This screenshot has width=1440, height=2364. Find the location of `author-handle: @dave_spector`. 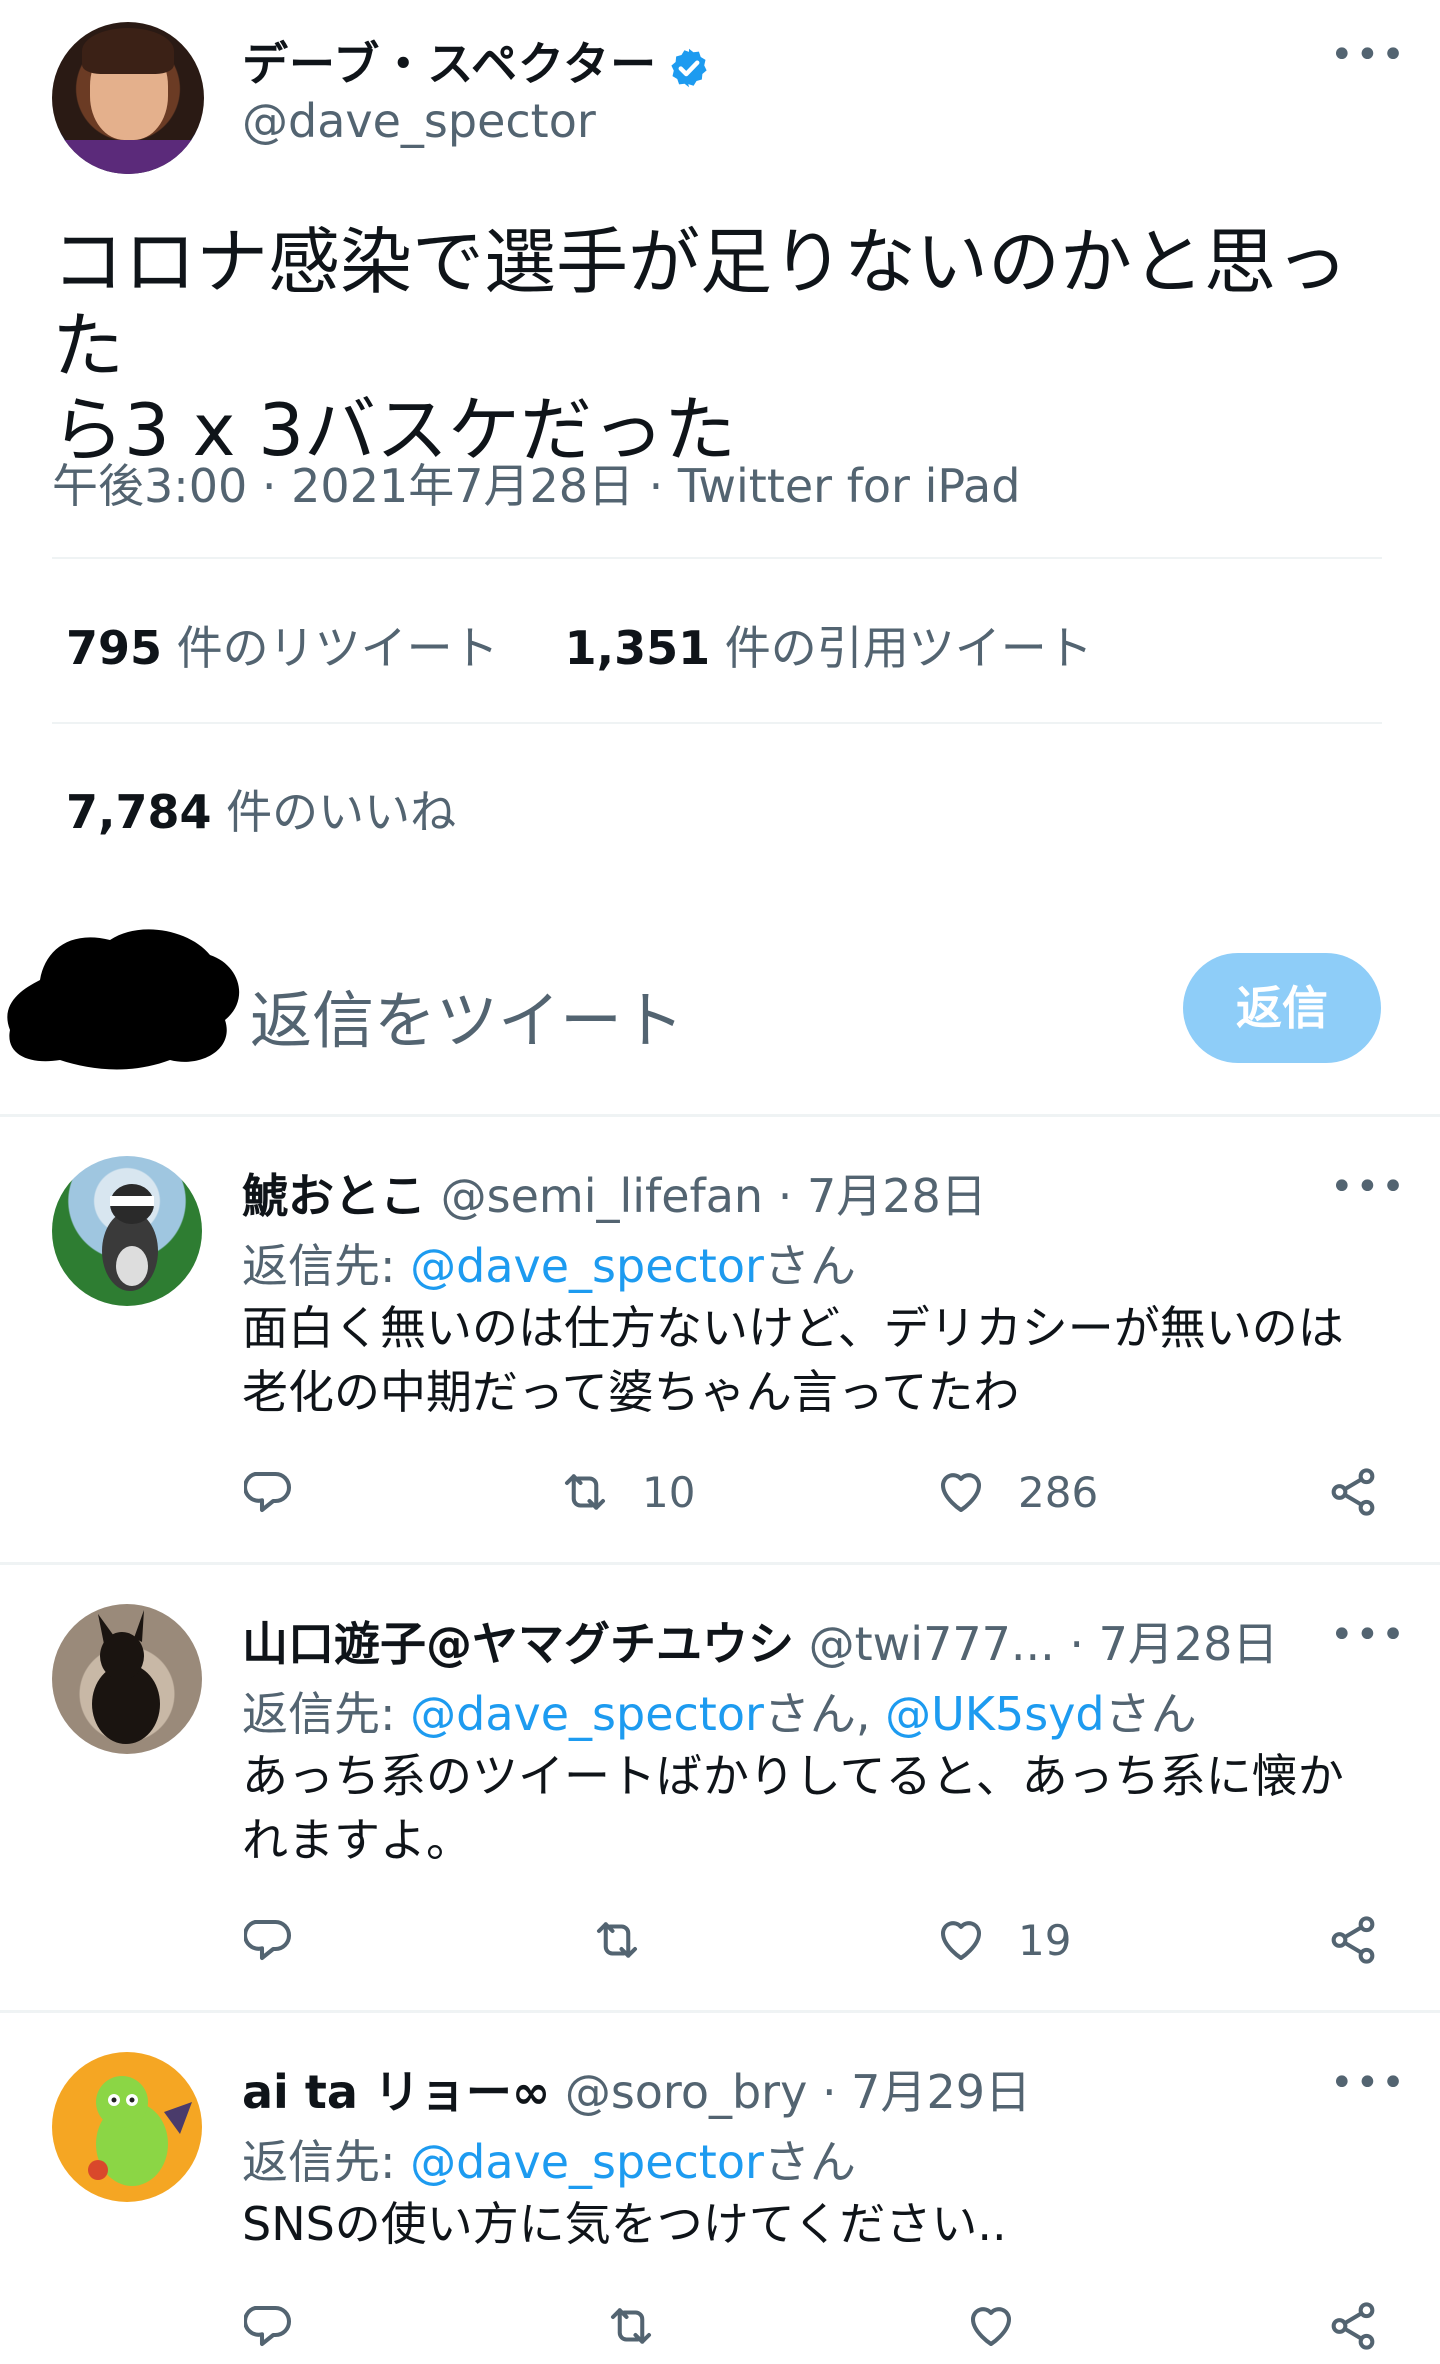

author-handle: @dave_spector is located at coordinates (419, 121).